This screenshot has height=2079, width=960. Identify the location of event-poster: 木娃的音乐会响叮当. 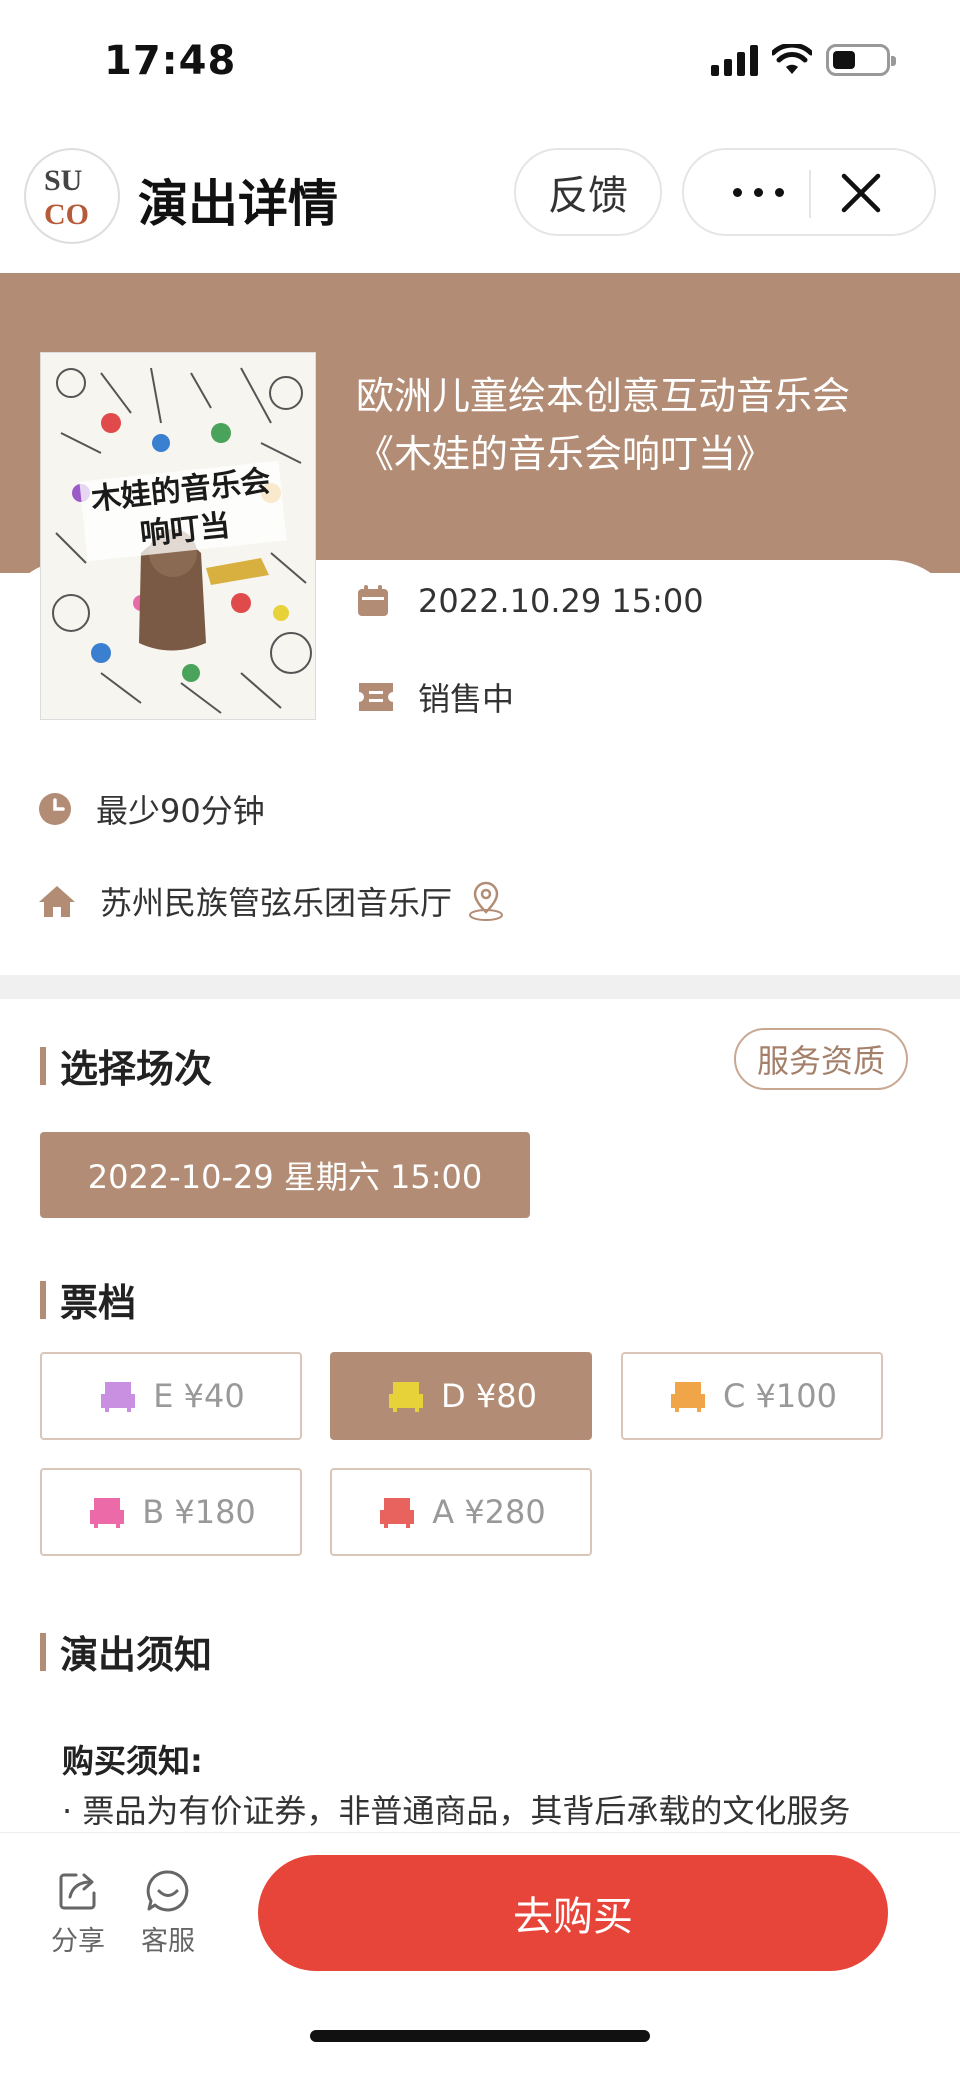
(178, 536).